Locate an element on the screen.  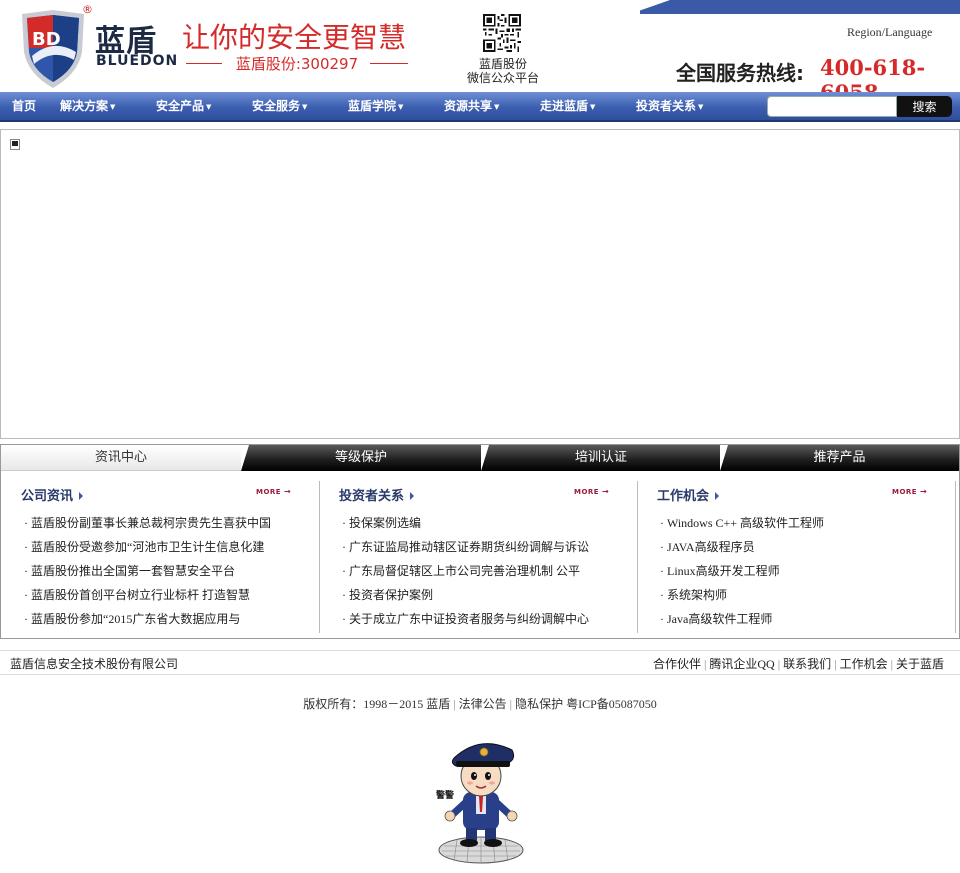
list-item: · 蓝盾股份副董事长兼总裁柯宗贵先生喜获中国 is located at coordinates (147, 523).